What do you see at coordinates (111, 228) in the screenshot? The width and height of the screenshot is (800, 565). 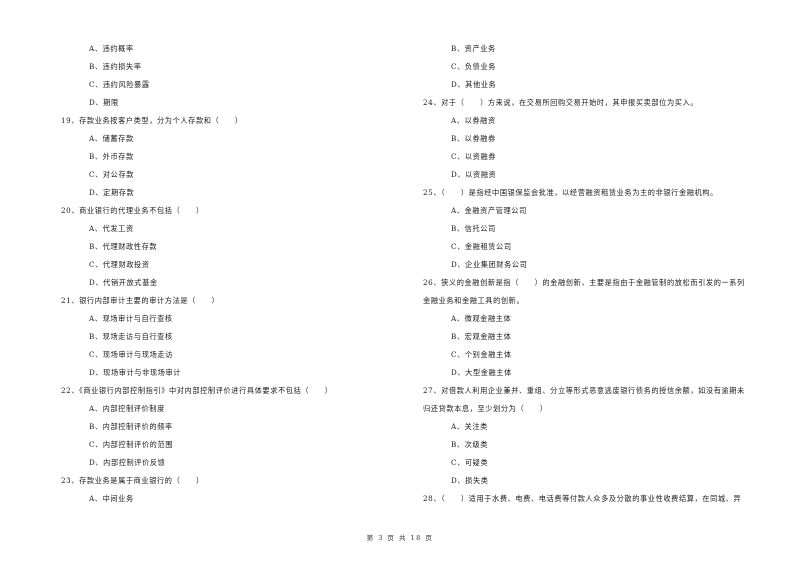 I see `answer-option: A、代发工资` at bounding box center [111, 228].